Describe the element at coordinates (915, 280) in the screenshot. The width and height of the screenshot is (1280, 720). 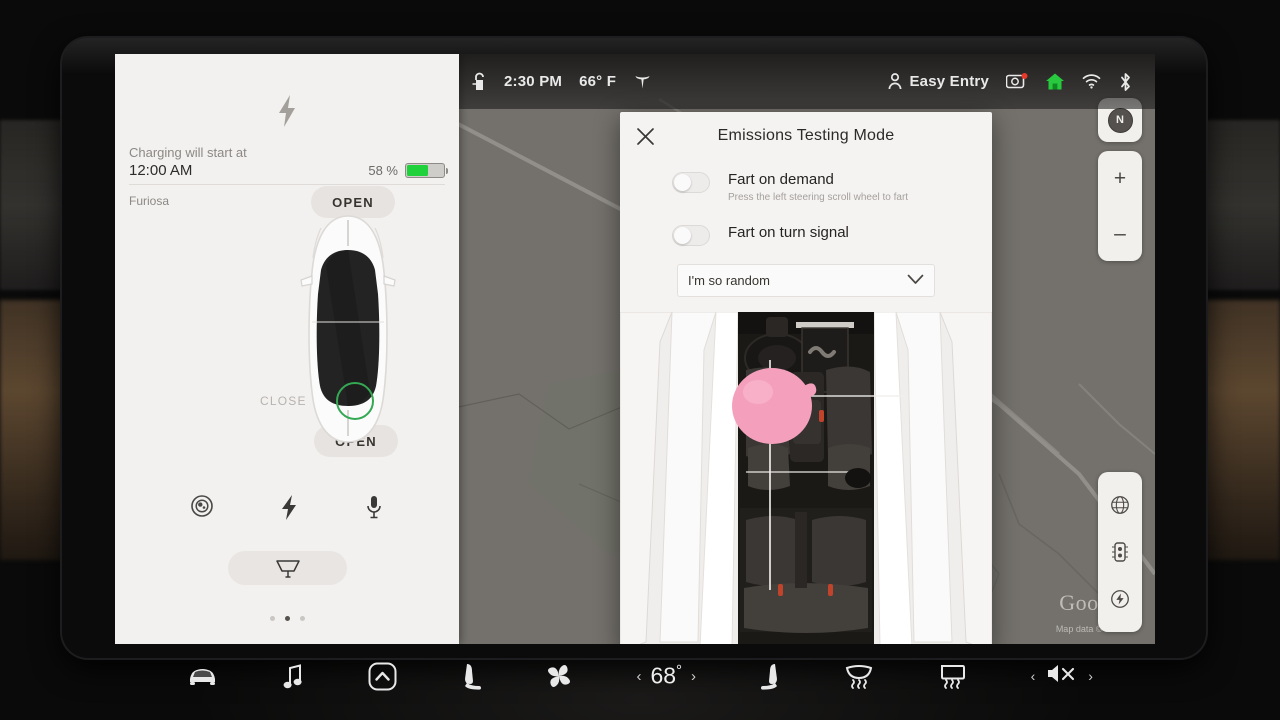
I see `chevron-down-icon` at that location.